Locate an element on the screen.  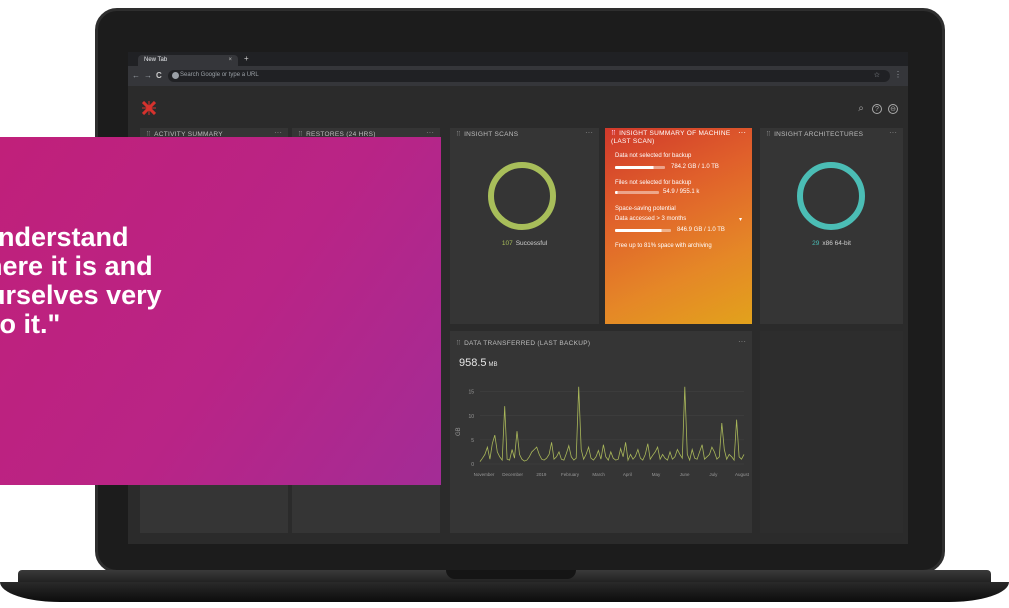
data-transferred-title: DATA TRANSFERRED (LAST BACKUP) is located at coordinates (527, 343).